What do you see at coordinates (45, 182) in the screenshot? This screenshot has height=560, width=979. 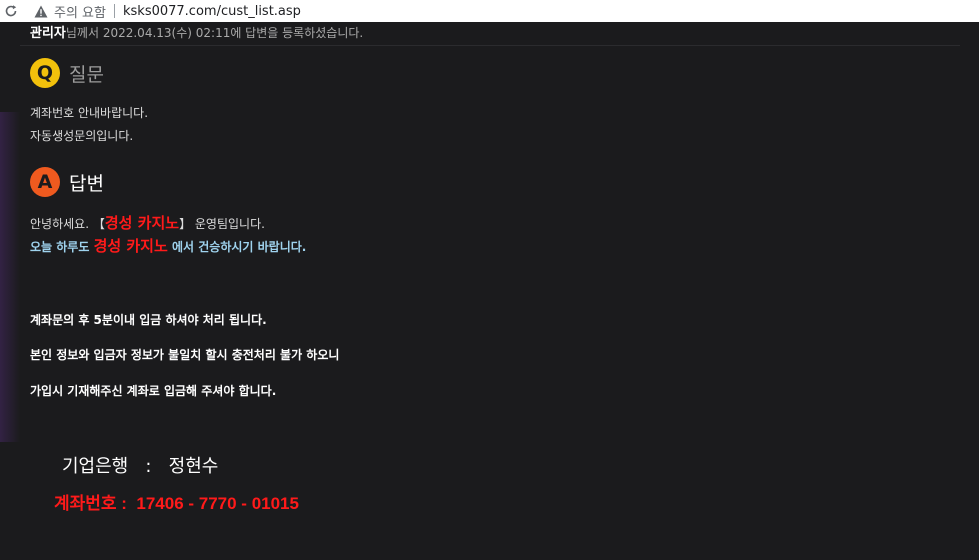 I see `answer-badge-icon: A` at bounding box center [45, 182].